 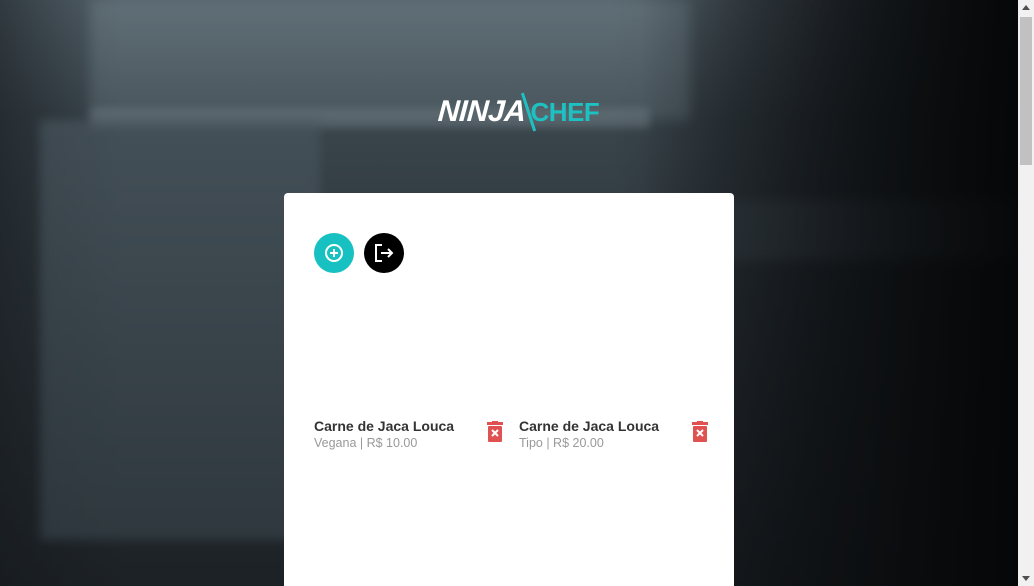 I want to click on plus-circle-icon, so click(x=334, y=253).